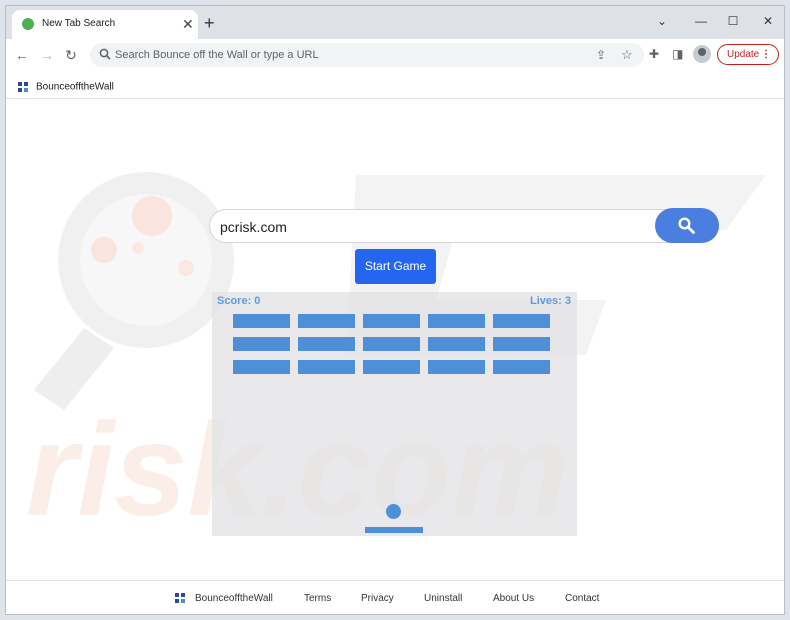 The height and width of the screenshot is (620, 790). I want to click on footer-brand: BounceofftheWall, so click(224, 598).